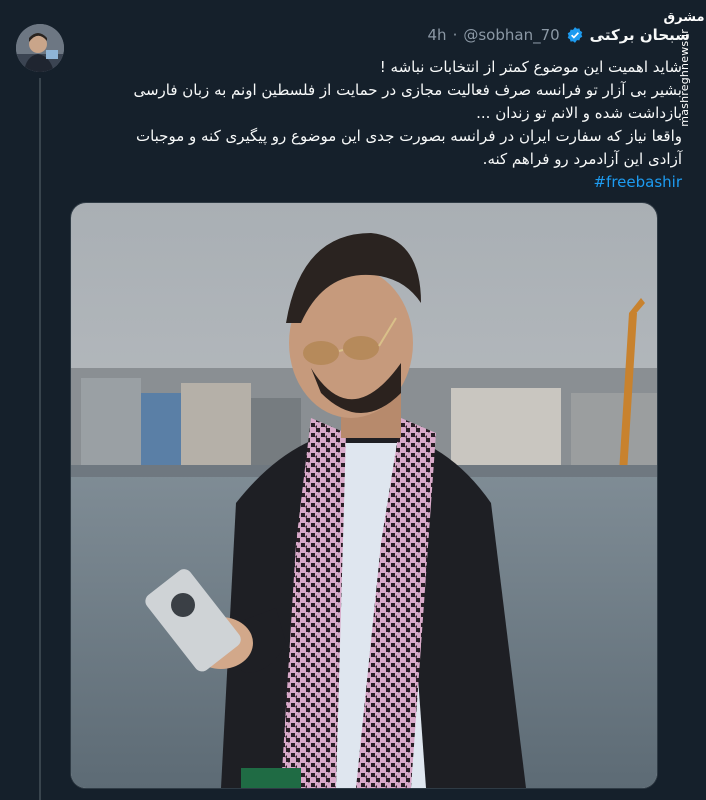 Image resolution: width=706 pixels, height=800 pixels. I want to click on tweet-line: آزادی این آزادمرد رو فراهم کنه., so click(582, 159).